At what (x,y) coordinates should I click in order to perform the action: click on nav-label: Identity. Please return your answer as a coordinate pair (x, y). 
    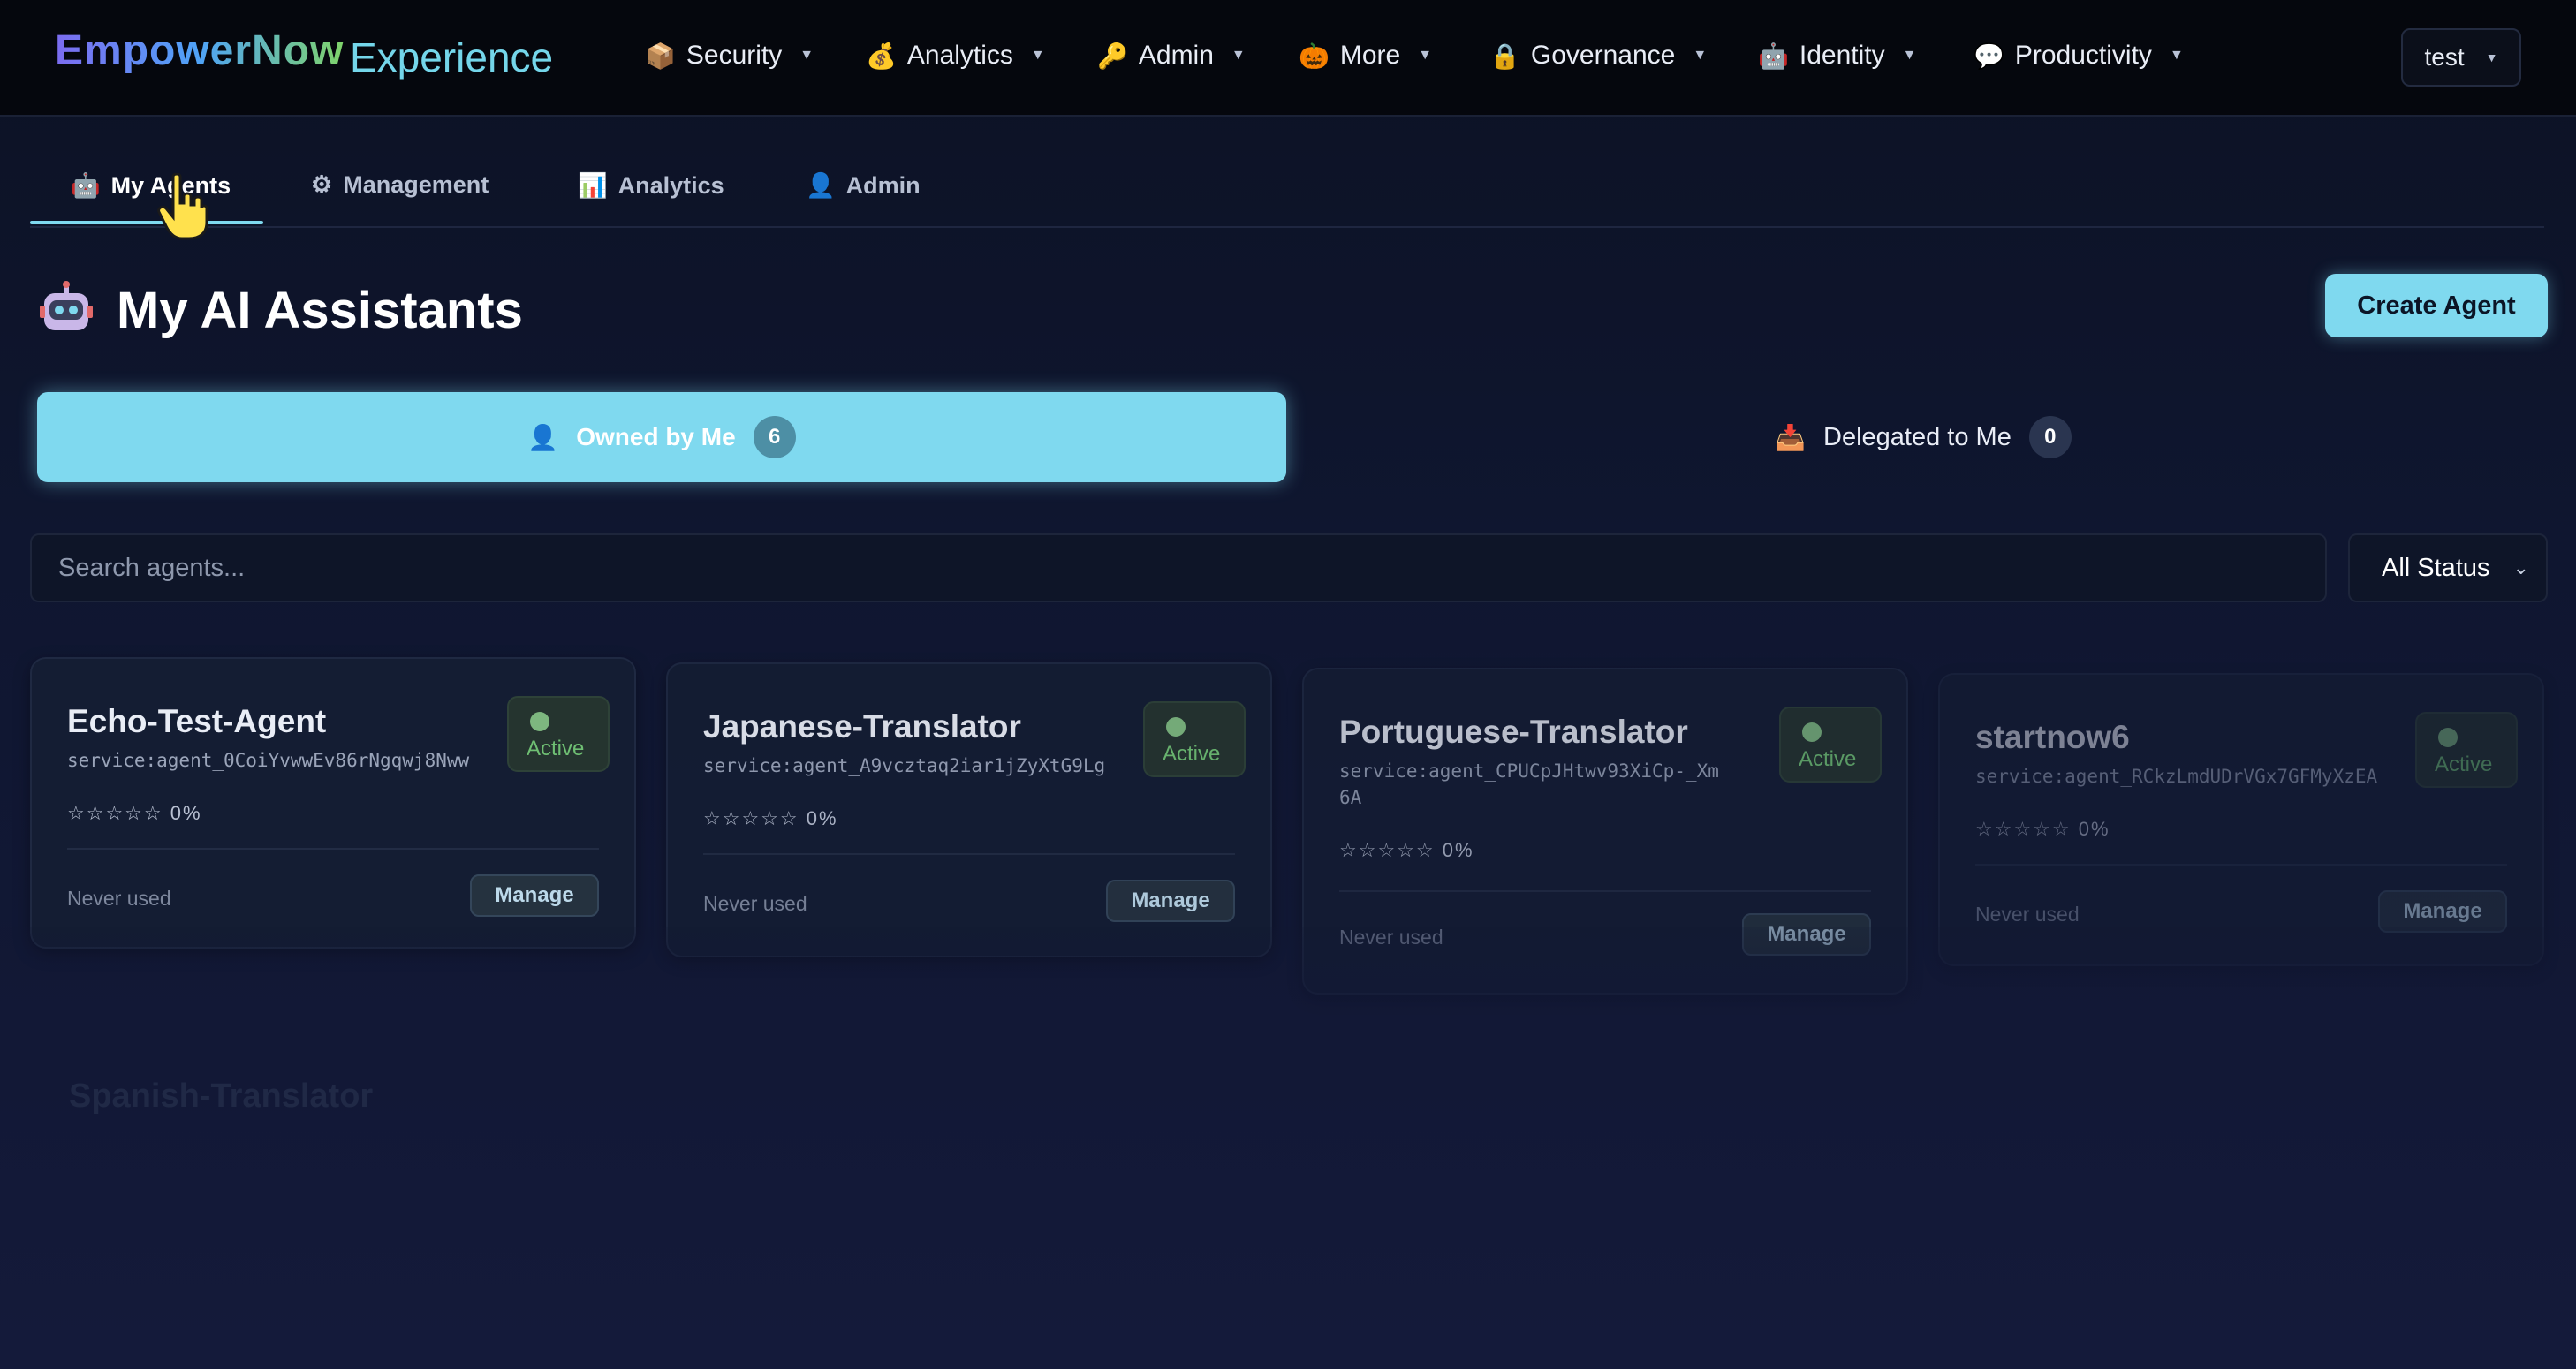
    Looking at the image, I should click on (1842, 55).